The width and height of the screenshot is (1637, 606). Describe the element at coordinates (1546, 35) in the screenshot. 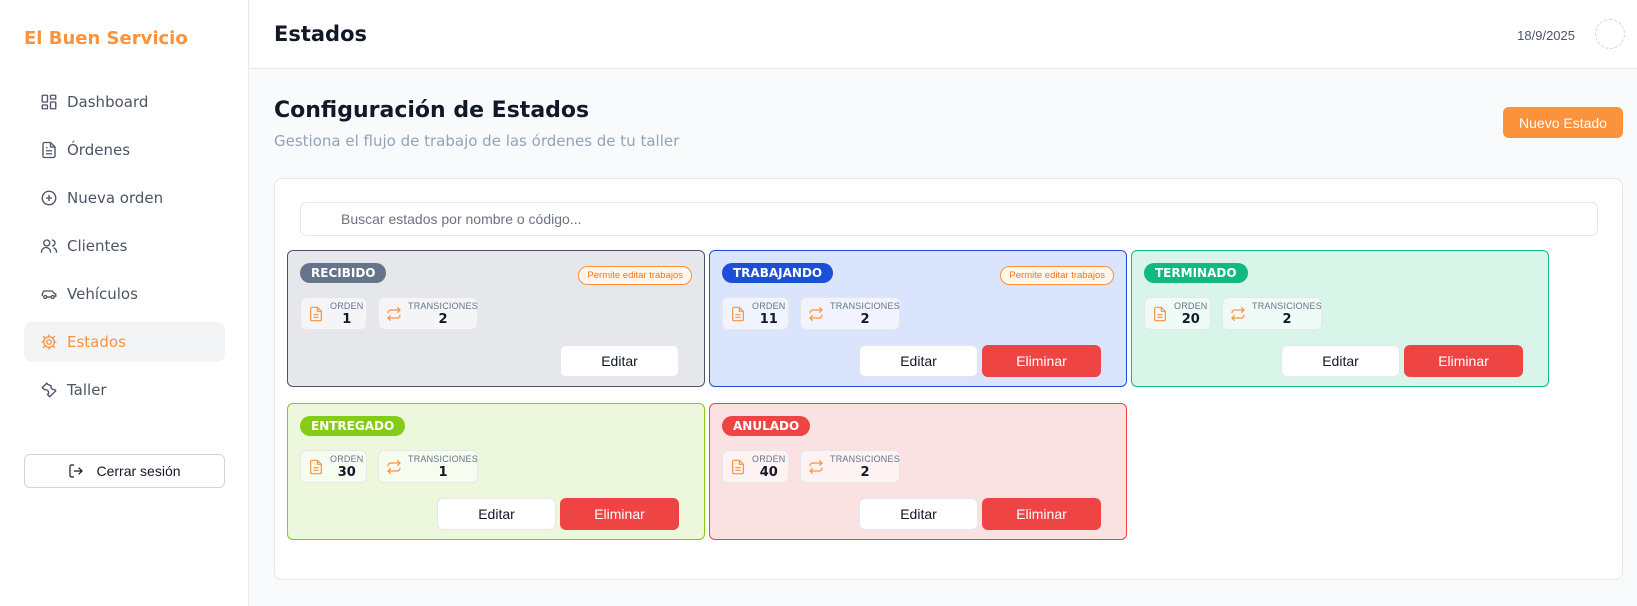

I see `current-date: 18/9/2025` at that location.